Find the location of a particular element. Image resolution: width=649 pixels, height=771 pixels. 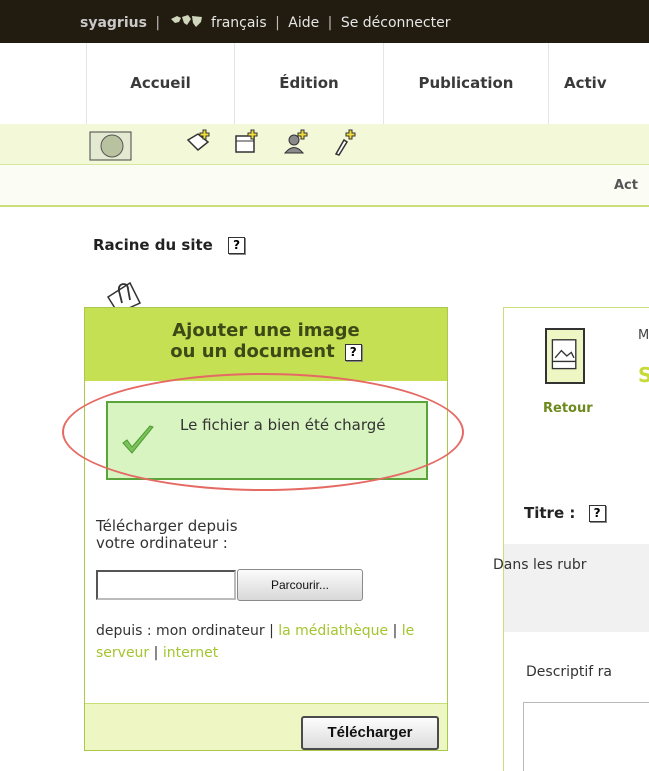

username-link: syagrius is located at coordinates (113, 23).